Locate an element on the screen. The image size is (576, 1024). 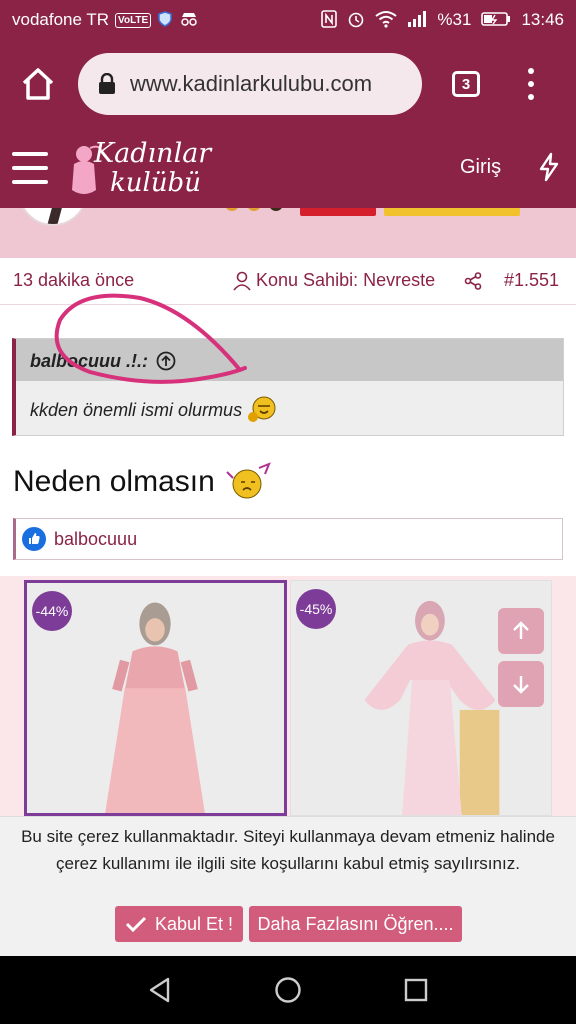
site-logo: Kadınlar kulübü is located at coordinates (146, 169).